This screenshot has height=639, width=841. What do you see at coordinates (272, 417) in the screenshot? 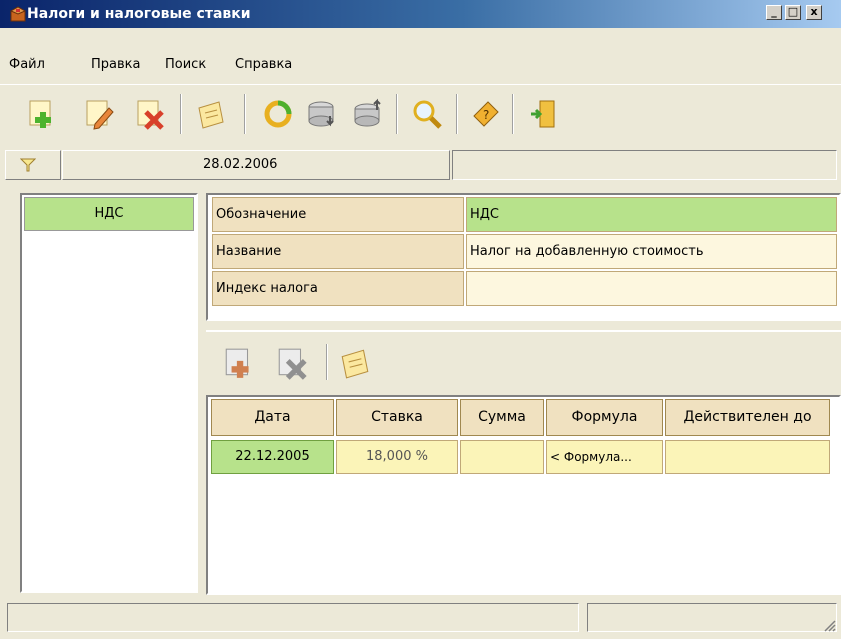
I see `column-header-date: Дата` at bounding box center [272, 417].